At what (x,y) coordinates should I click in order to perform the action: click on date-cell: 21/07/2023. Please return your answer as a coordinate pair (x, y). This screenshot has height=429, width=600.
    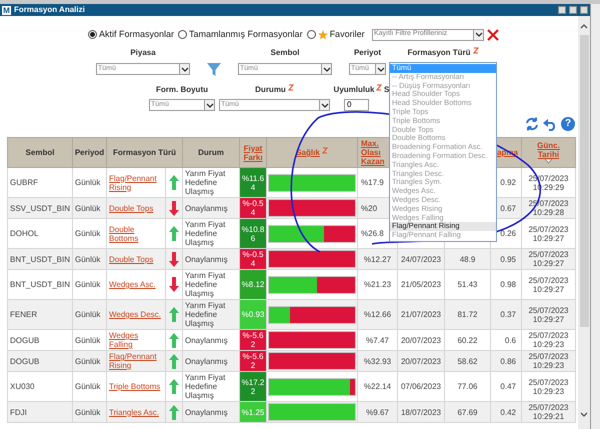
    Looking at the image, I should click on (421, 314).